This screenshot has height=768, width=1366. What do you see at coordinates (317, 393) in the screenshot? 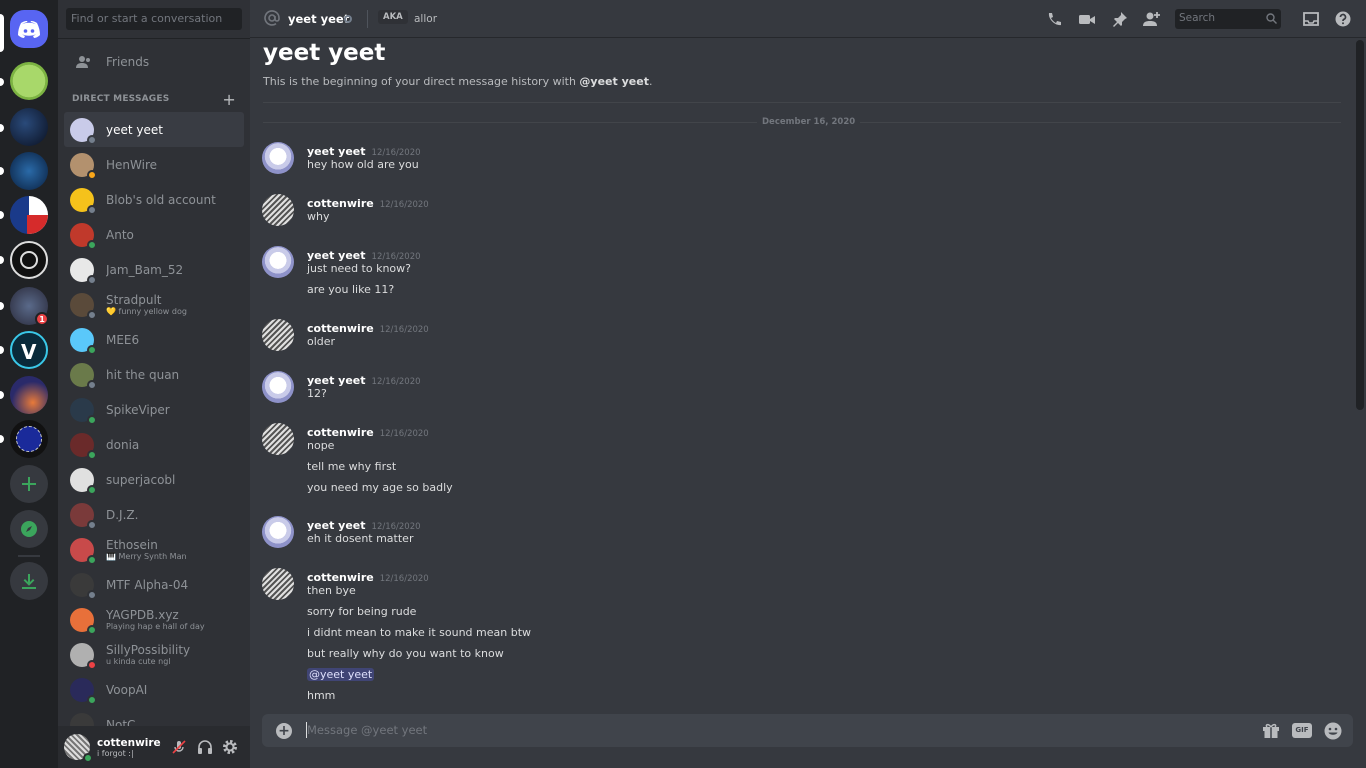
I see `message-text: 12?` at bounding box center [317, 393].